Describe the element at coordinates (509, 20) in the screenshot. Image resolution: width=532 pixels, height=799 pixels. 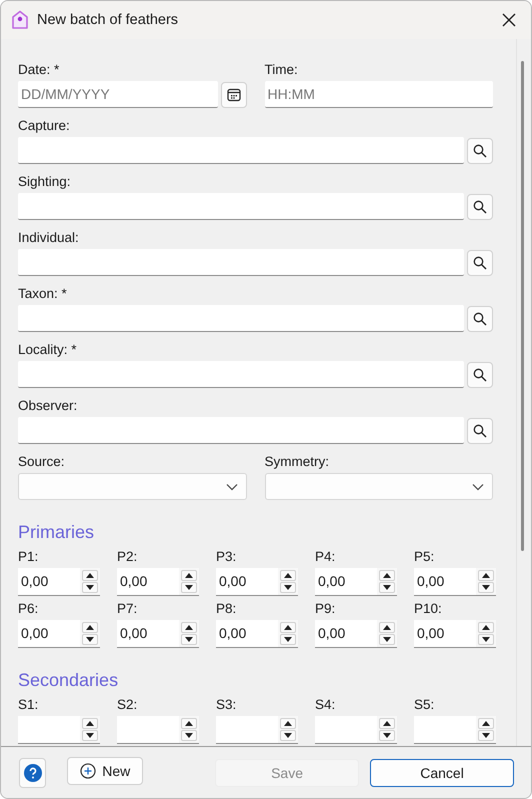
I see `close-icon` at that location.